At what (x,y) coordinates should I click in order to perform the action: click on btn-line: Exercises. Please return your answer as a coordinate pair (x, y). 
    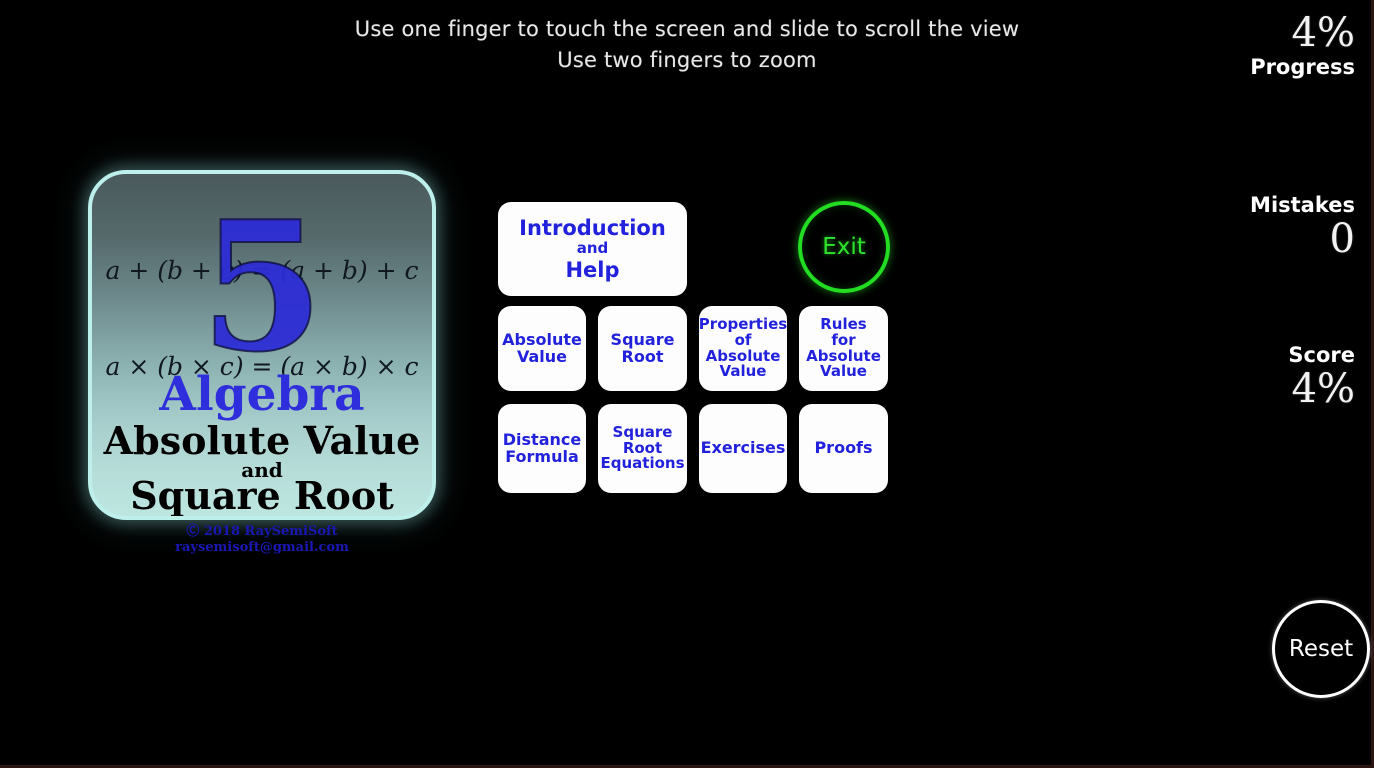
    Looking at the image, I should click on (743, 448).